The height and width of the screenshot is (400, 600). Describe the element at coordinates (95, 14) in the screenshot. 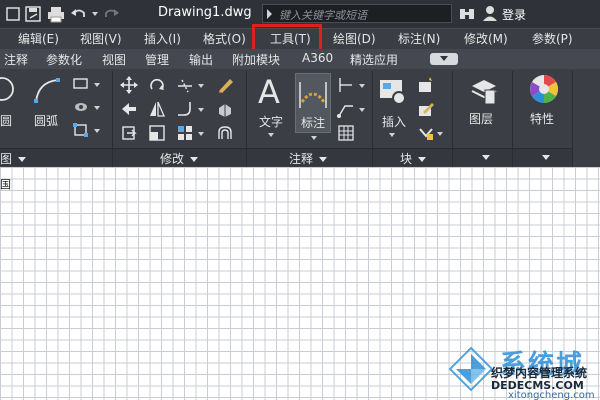

I see `undo-dropdown-icon` at that location.